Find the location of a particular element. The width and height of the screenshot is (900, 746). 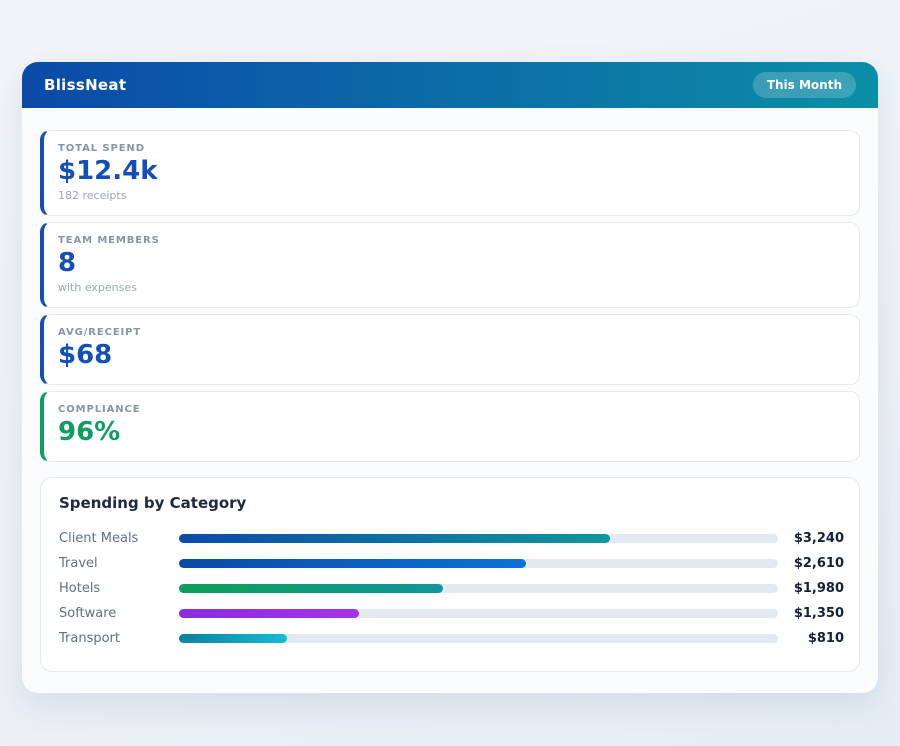

category-value: $3,240 is located at coordinates (818, 538).